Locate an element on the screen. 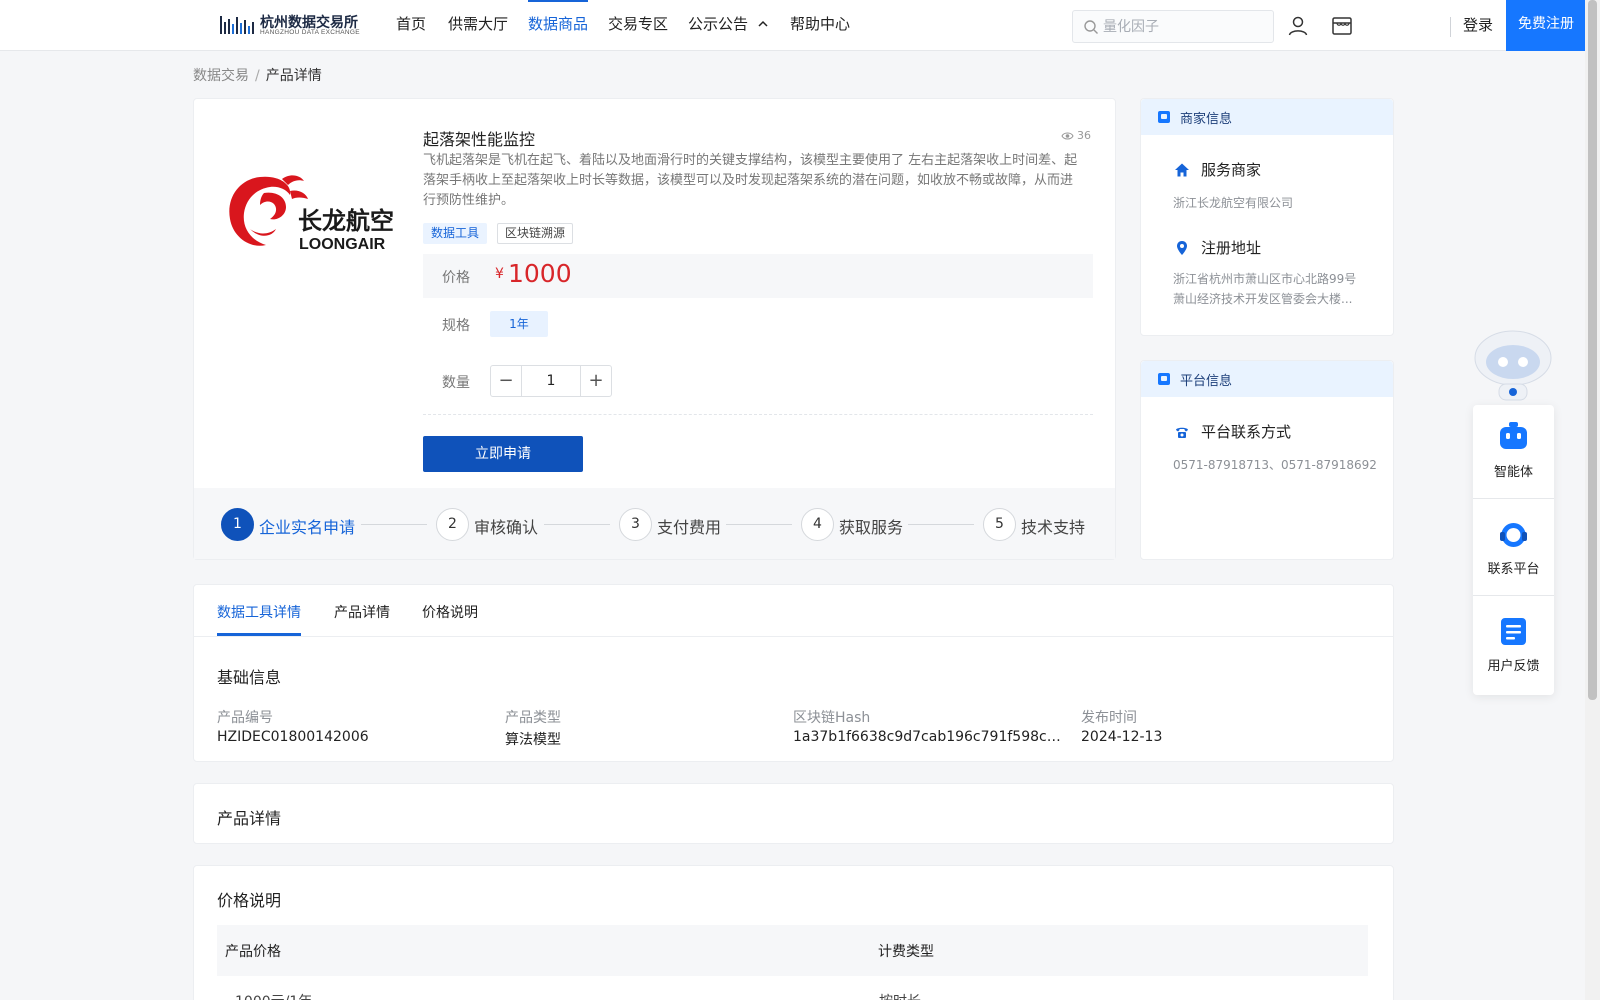 This screenshot has height=1000, width=1600. tab-price-description: 价格说明 is located at coordinates (450, 612).